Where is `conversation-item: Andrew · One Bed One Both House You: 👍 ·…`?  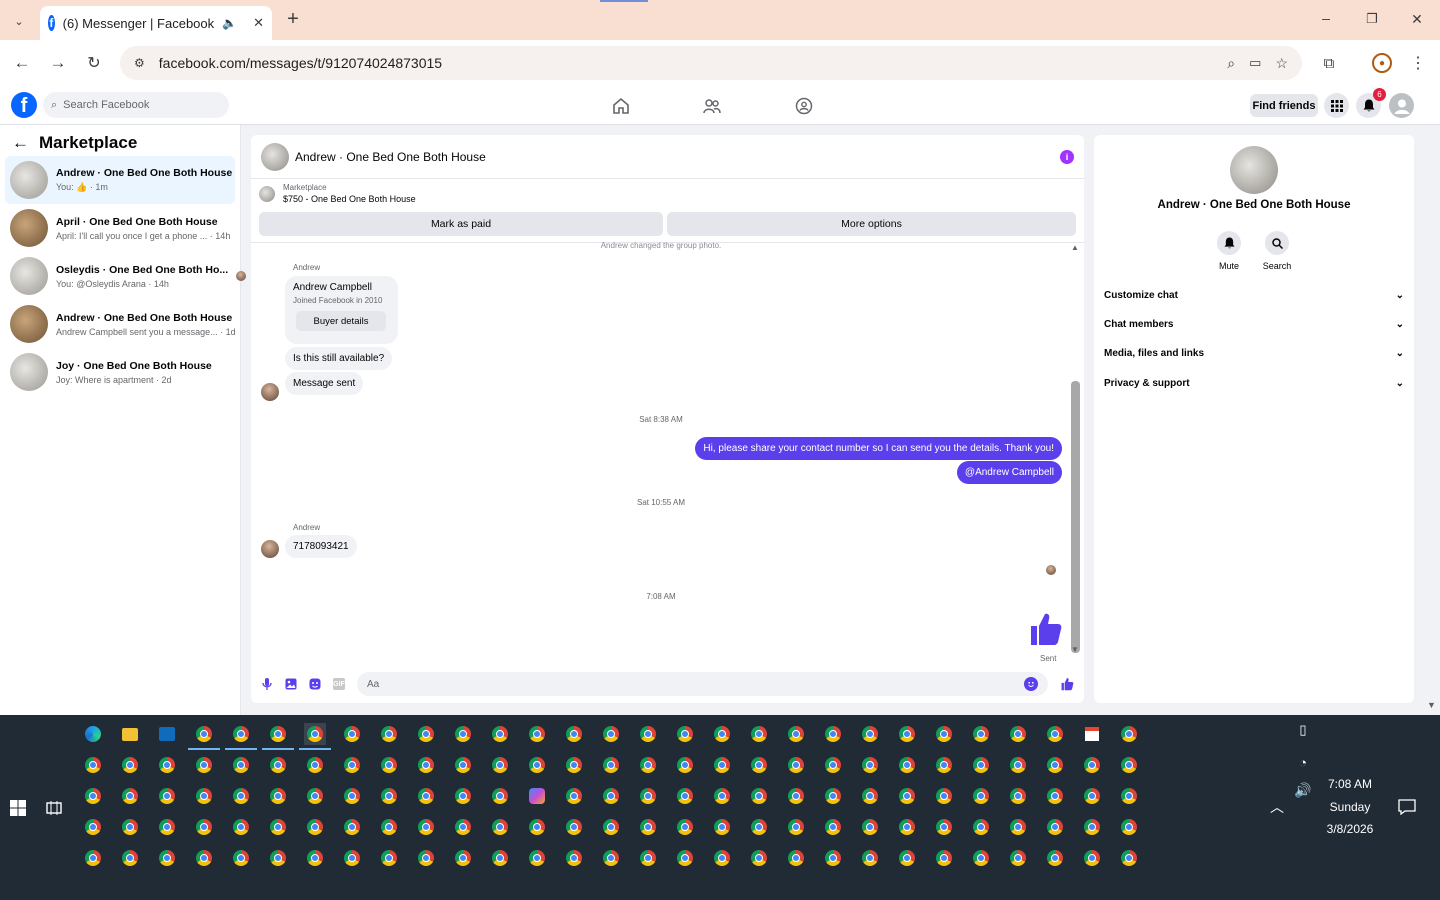
conversation-item: Andrew · One Bed One Both House You: 👍 ·… is located at coordinates (120, 180).